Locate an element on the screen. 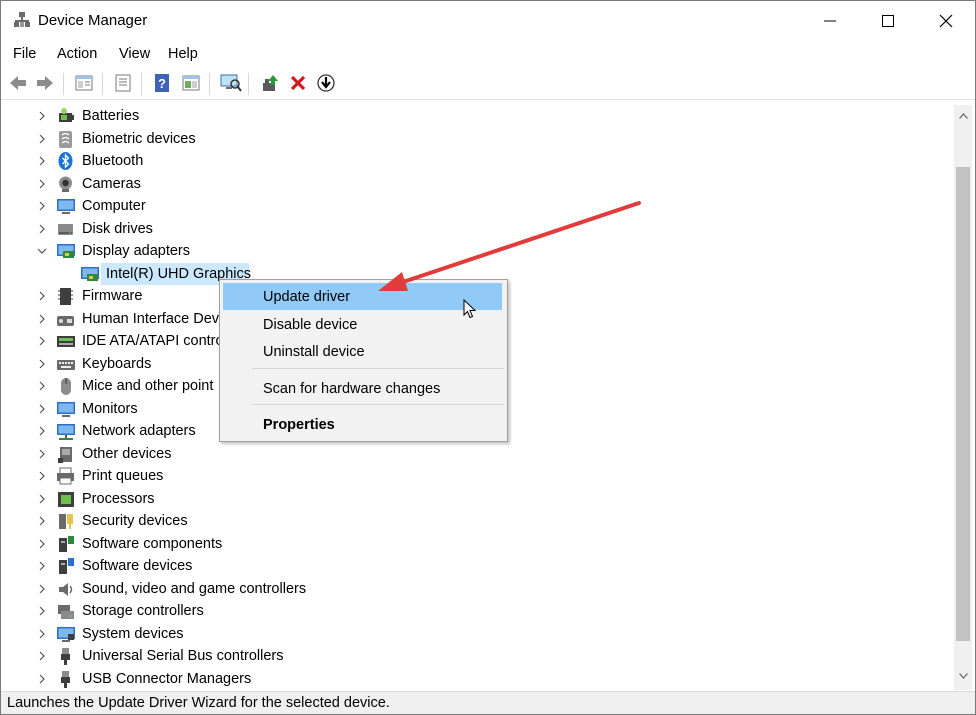 This screenshot has width=976, height=715. tree-category-item: System devices is located at coordinates (301, 634).